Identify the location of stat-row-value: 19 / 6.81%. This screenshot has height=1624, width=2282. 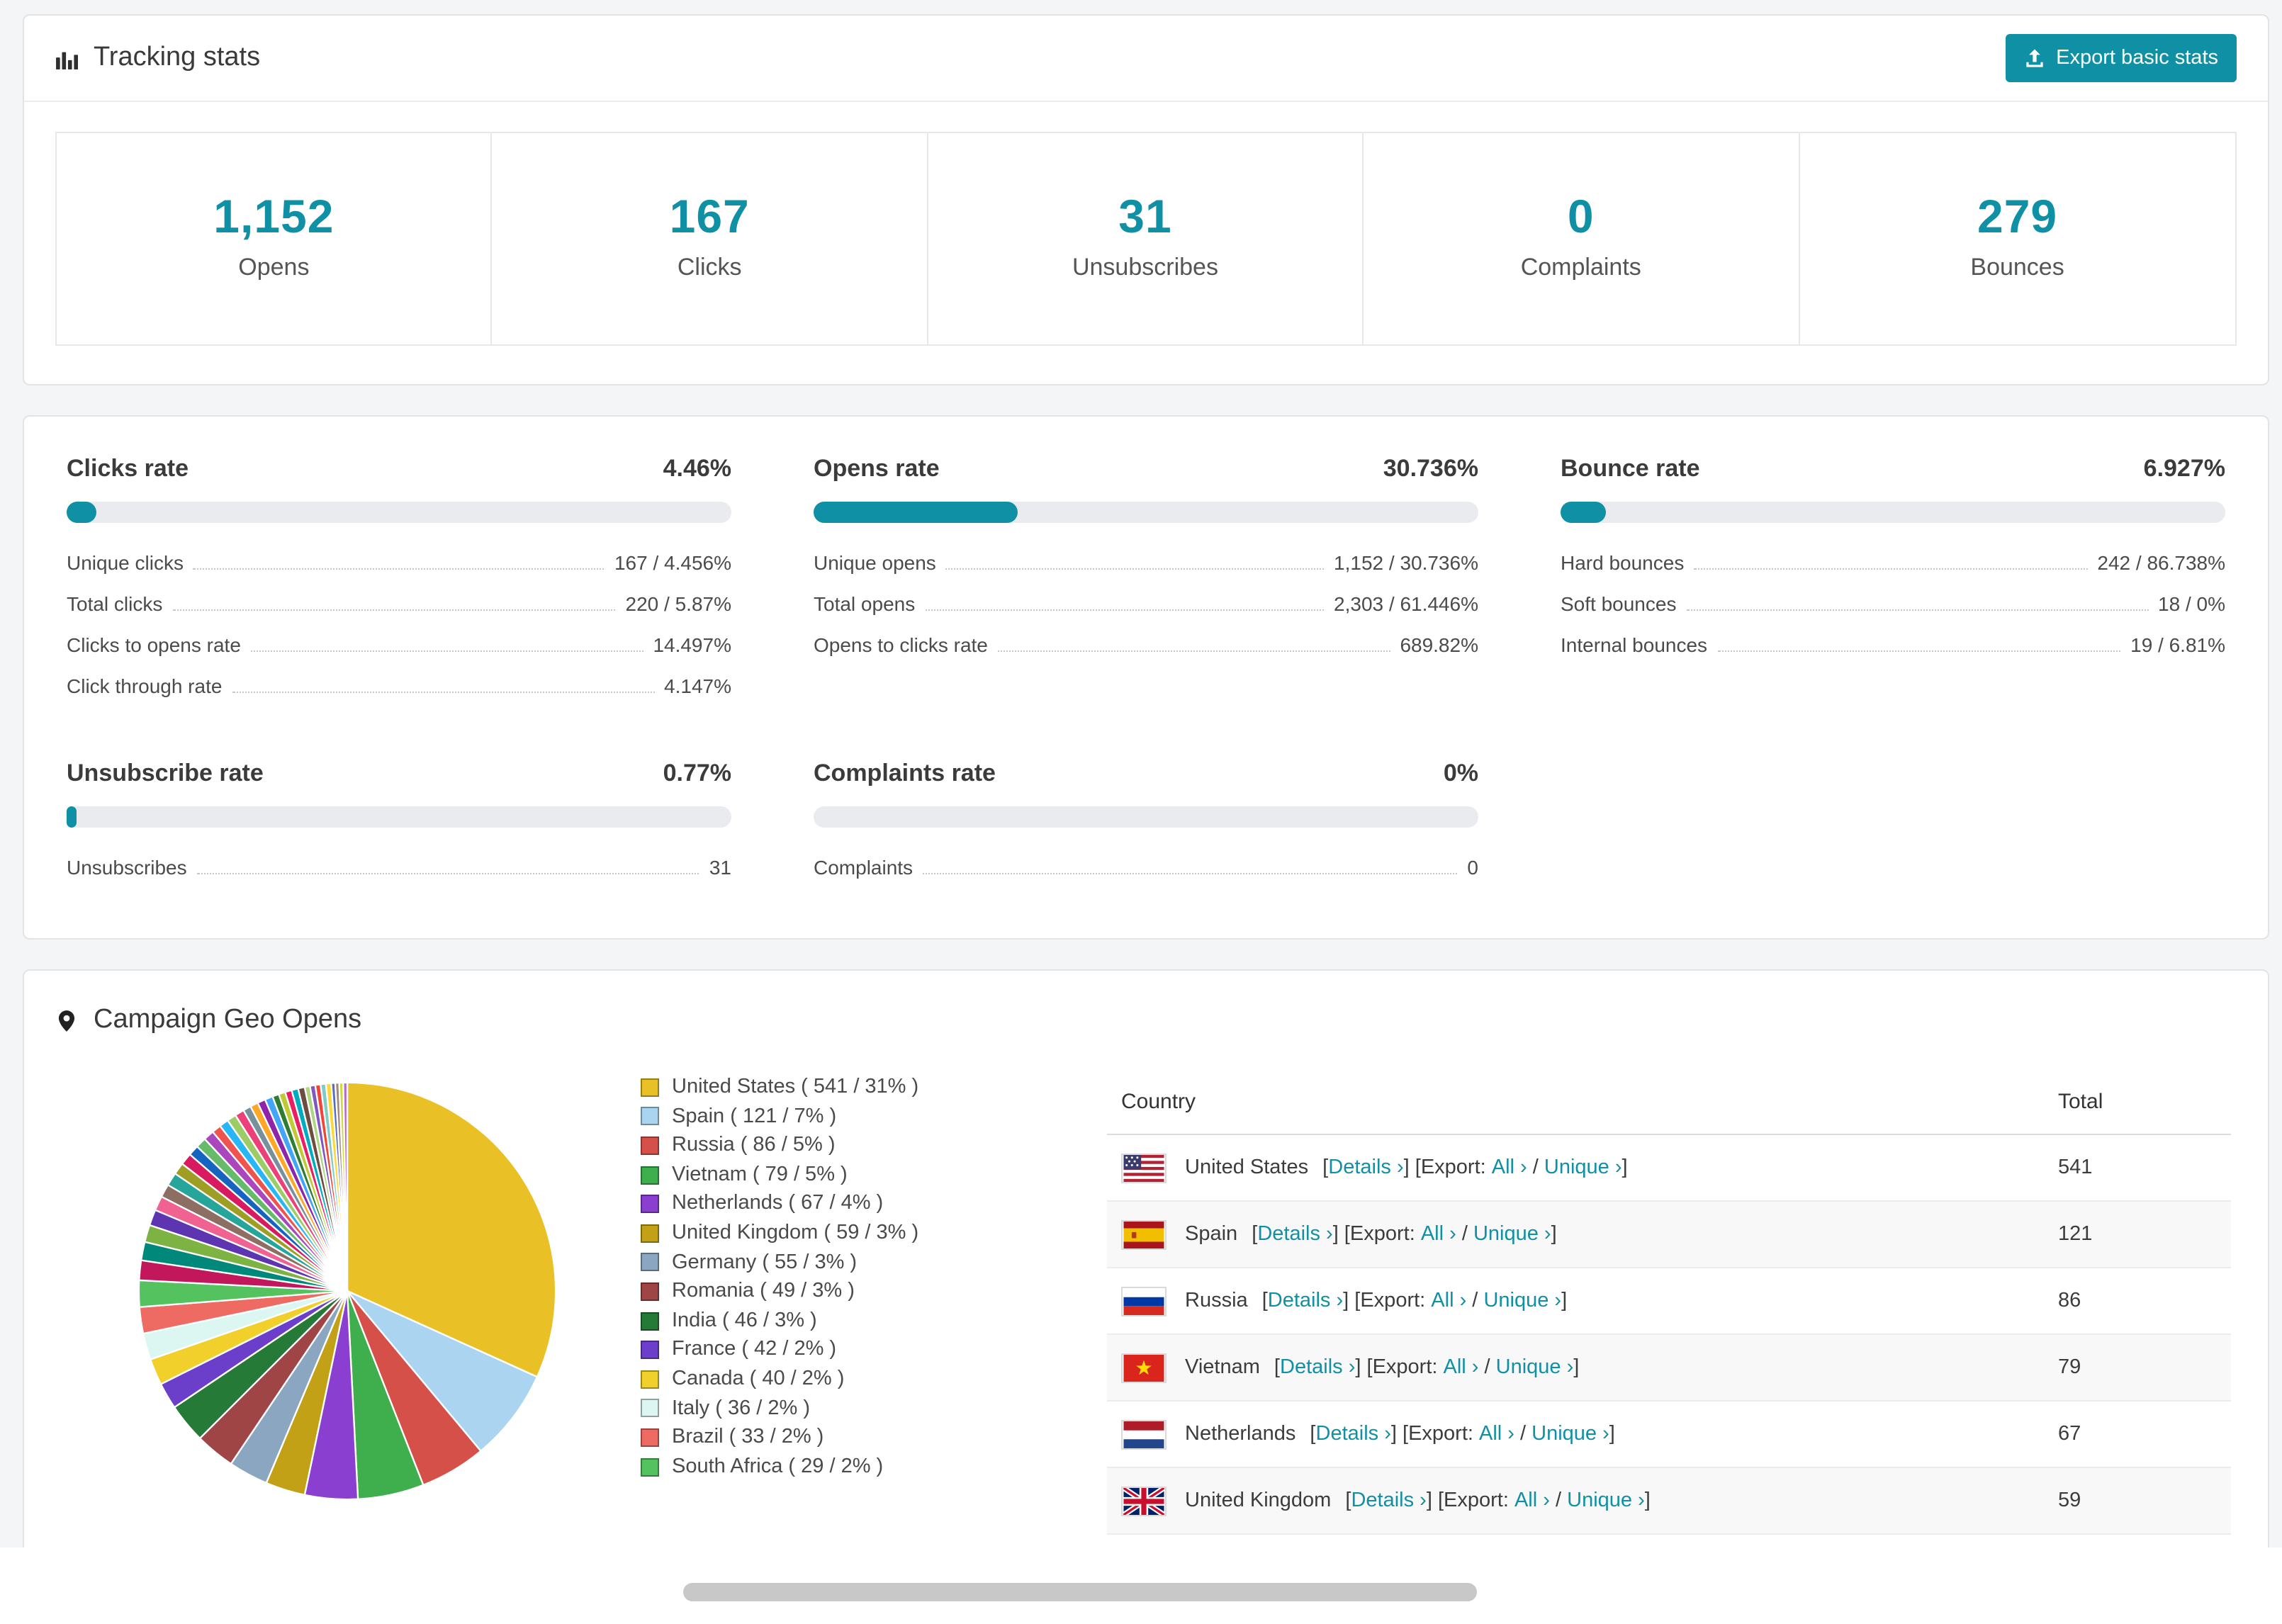
(2177, 644).